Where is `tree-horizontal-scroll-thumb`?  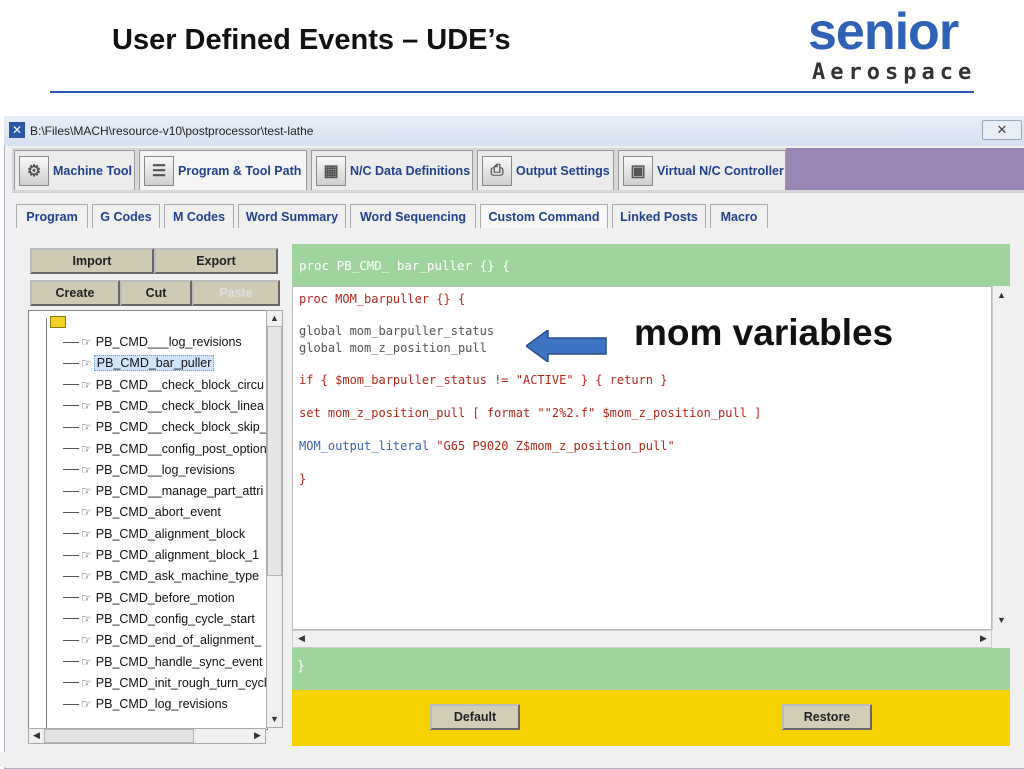
tree-horizontal-scroll-thumb is located at coordinates (119, 736).